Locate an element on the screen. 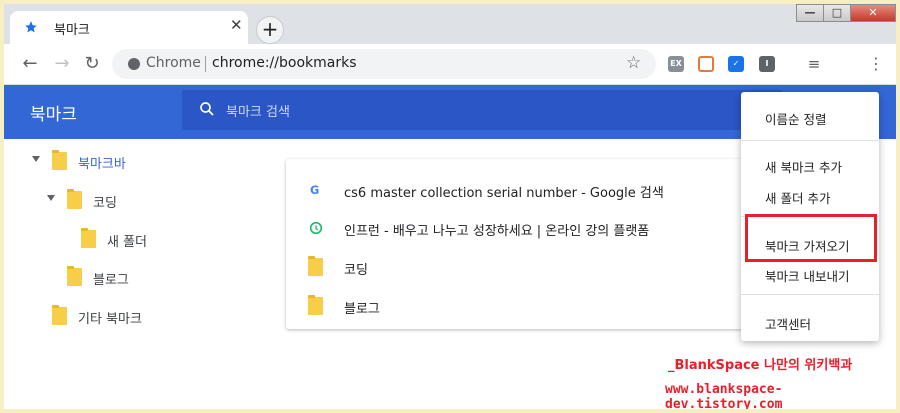 Image resolution: width=900 pixels, height=413 pixels. close-window-button: ✕ is located at coordinates (873, 13).